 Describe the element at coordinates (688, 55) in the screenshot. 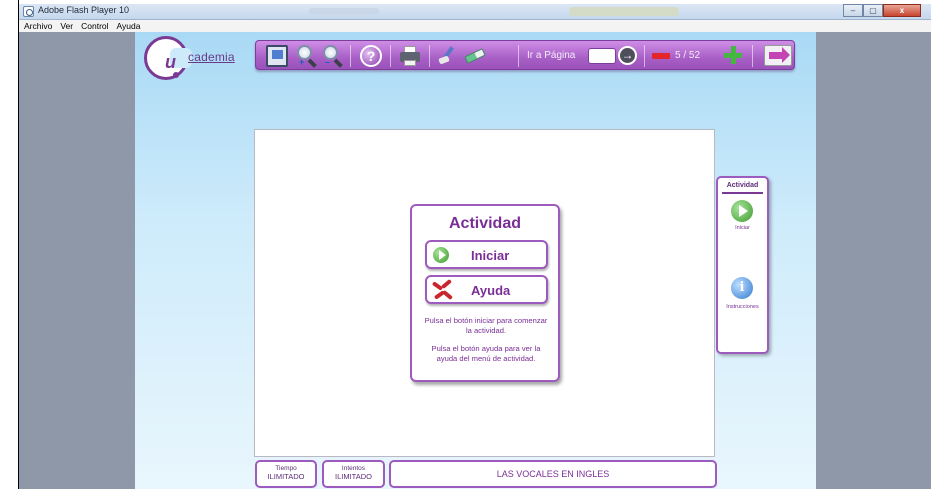

I see `page-counter: 5 / 52` at that location.